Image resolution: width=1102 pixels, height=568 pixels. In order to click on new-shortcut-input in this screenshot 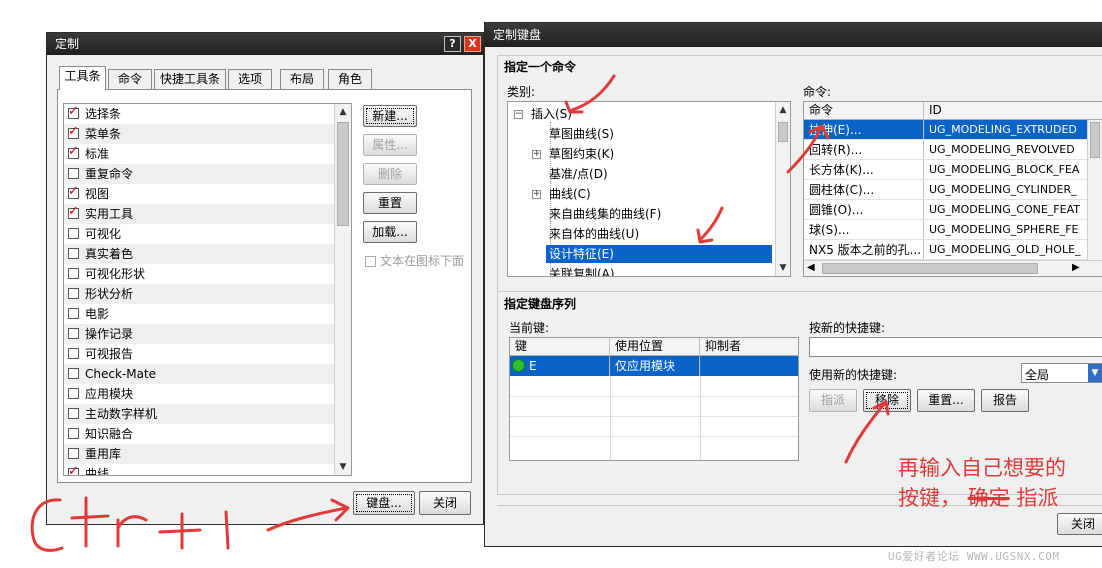, I will do `click(955, 347)`.